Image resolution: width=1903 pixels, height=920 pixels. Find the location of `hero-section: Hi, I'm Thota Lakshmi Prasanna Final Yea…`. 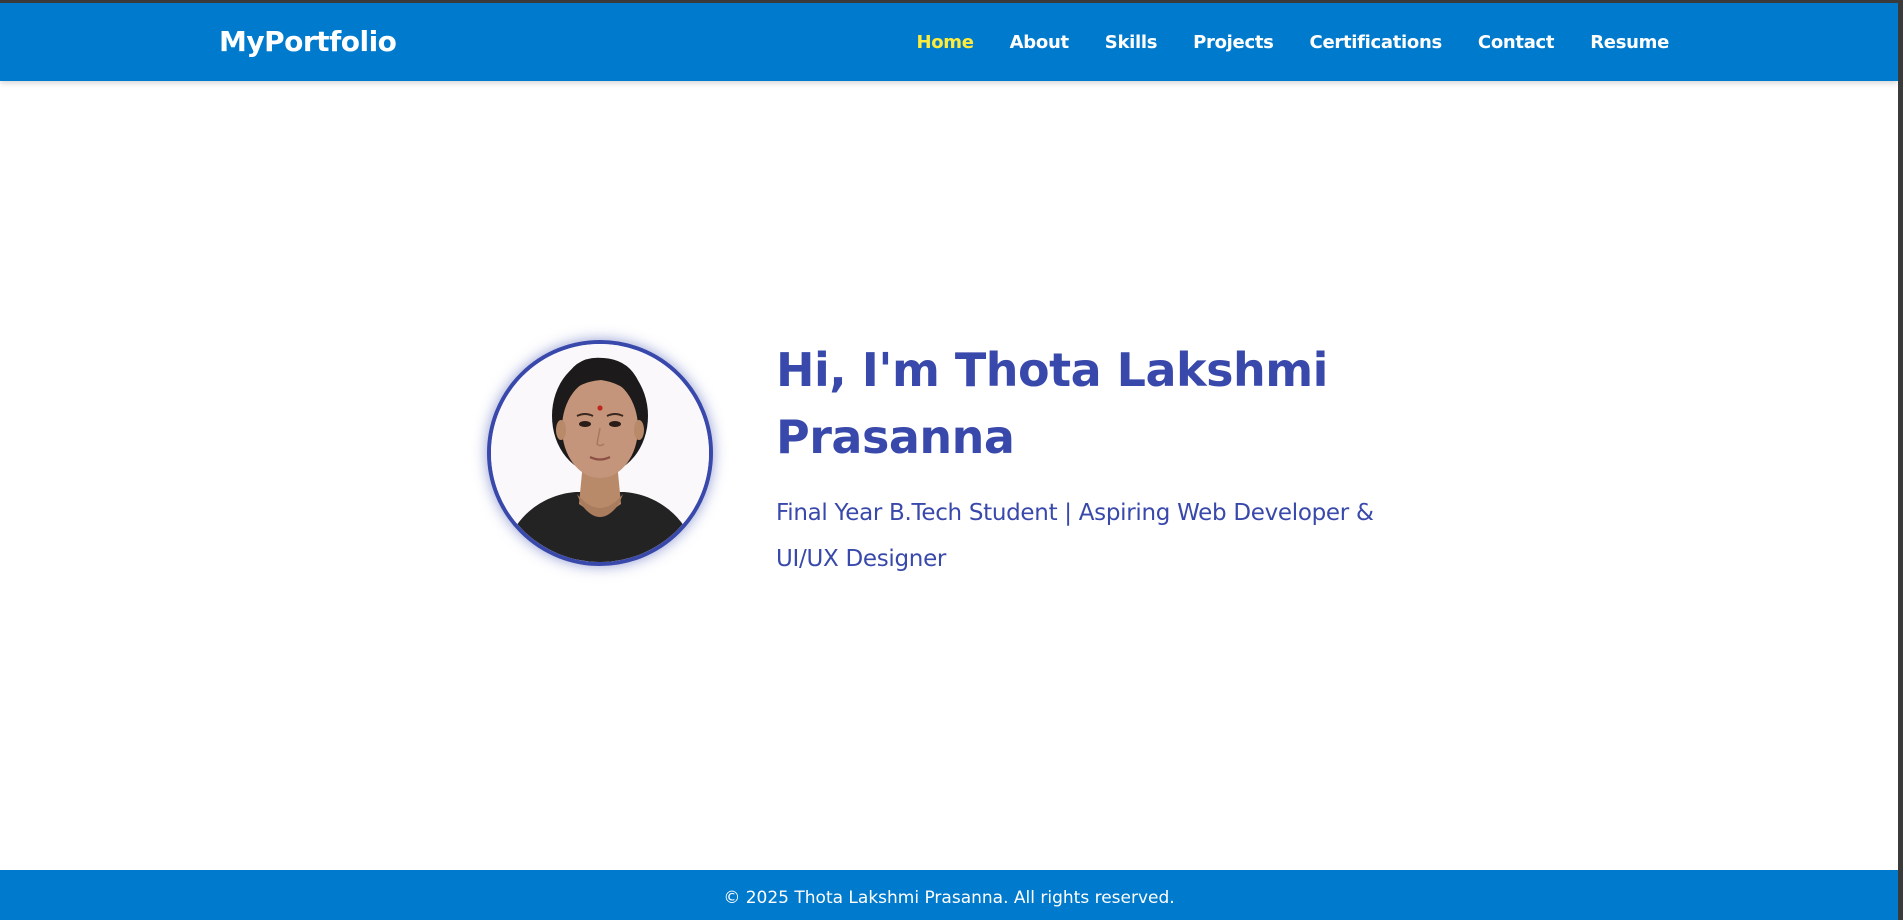

hero-section: Hi, I'm Thota Lakshmi Prasanna Final Yea… is located at coordinates (937, 457).